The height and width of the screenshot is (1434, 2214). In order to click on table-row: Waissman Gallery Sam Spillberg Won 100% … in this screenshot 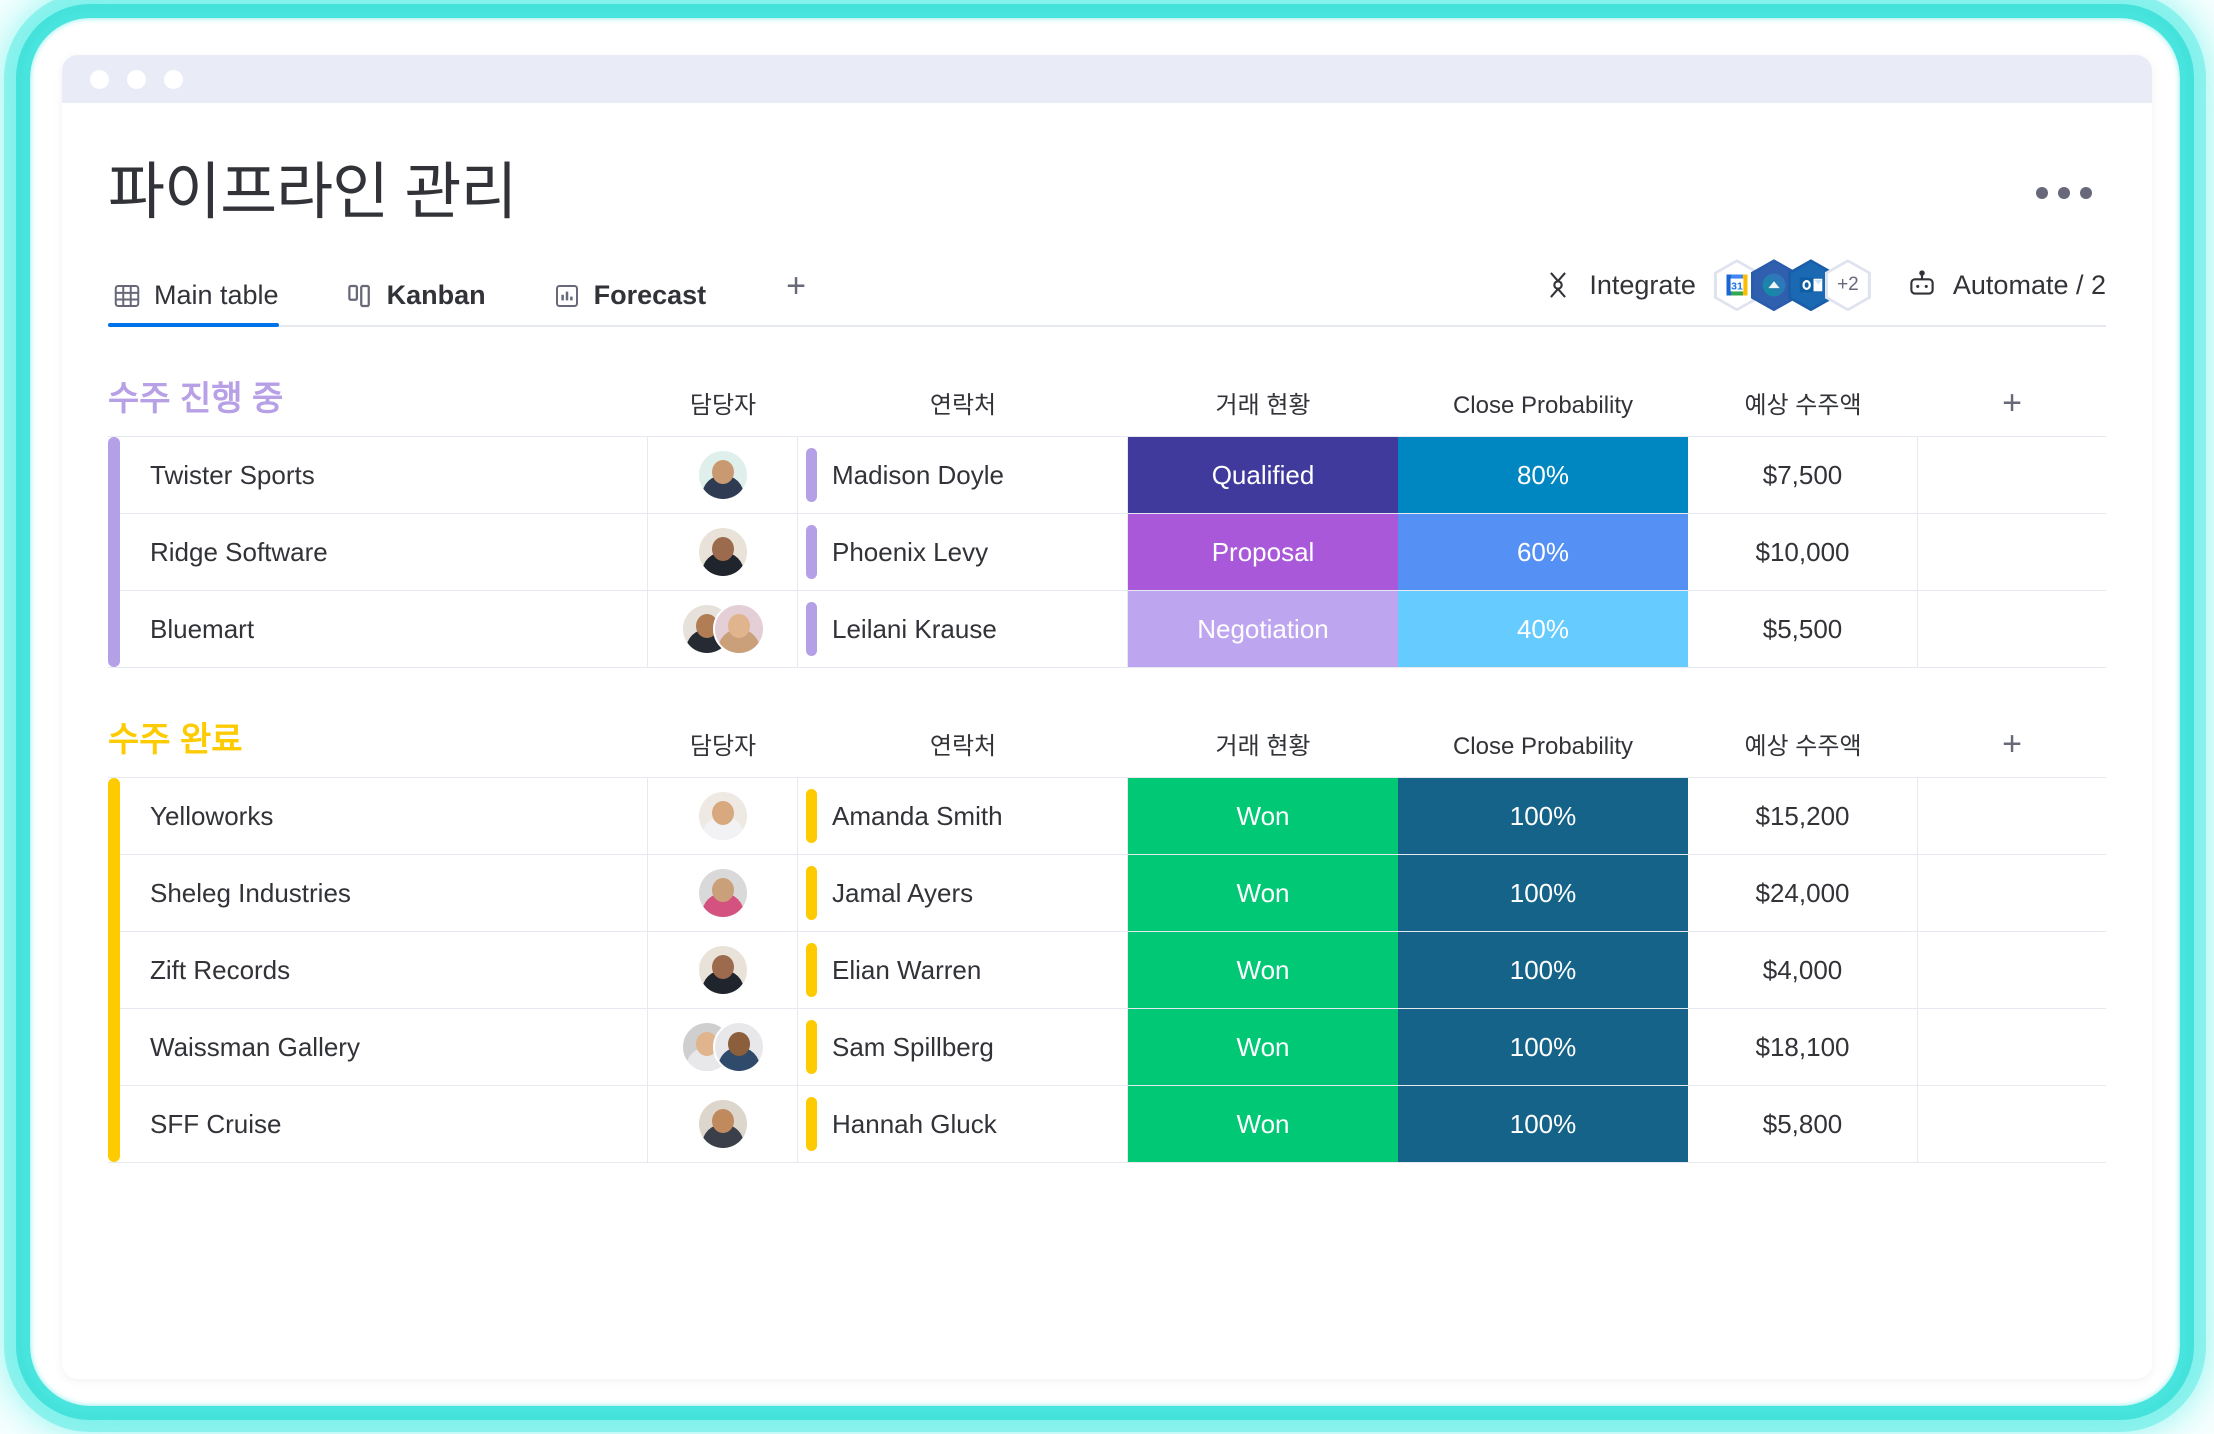, I will do `click(1107, 1048)`.